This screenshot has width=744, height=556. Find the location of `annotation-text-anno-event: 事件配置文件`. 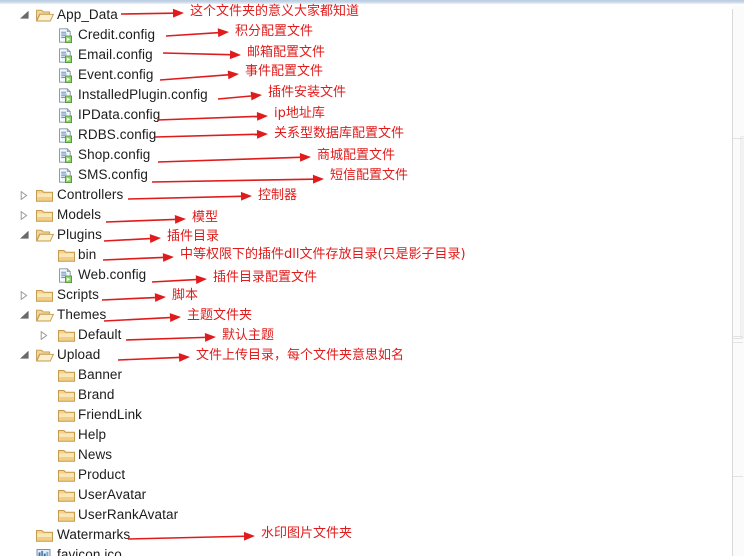

annotation-text-anno-event: 事件配置文件 is located at coordinates (284, 71).